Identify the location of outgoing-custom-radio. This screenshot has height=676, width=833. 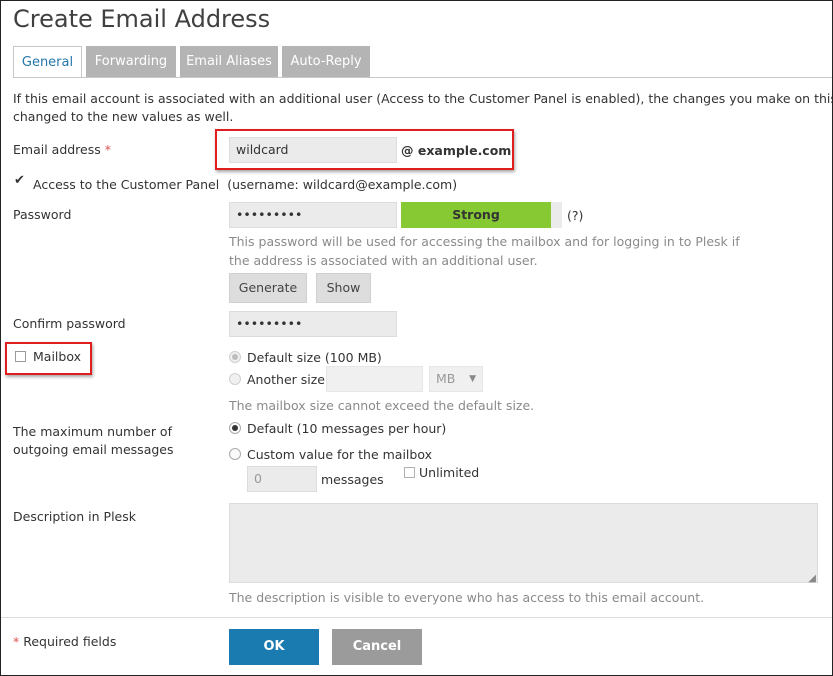
(235, 454).